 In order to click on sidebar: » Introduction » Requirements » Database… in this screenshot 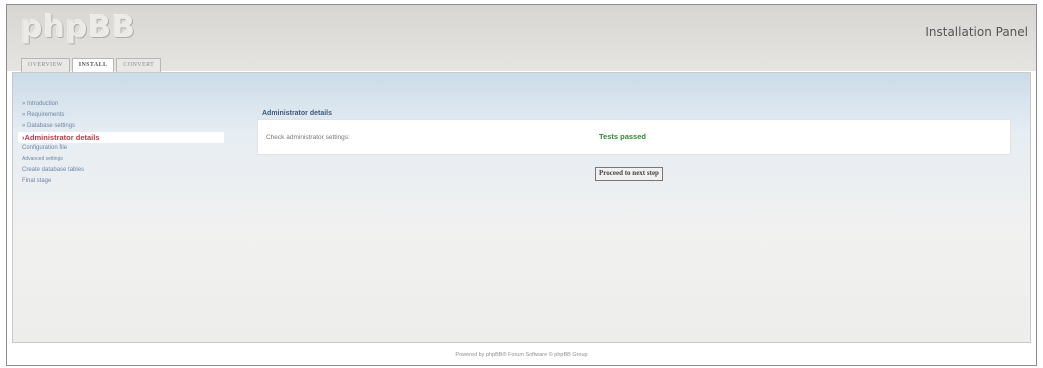, I will do `click(121, 143)`.